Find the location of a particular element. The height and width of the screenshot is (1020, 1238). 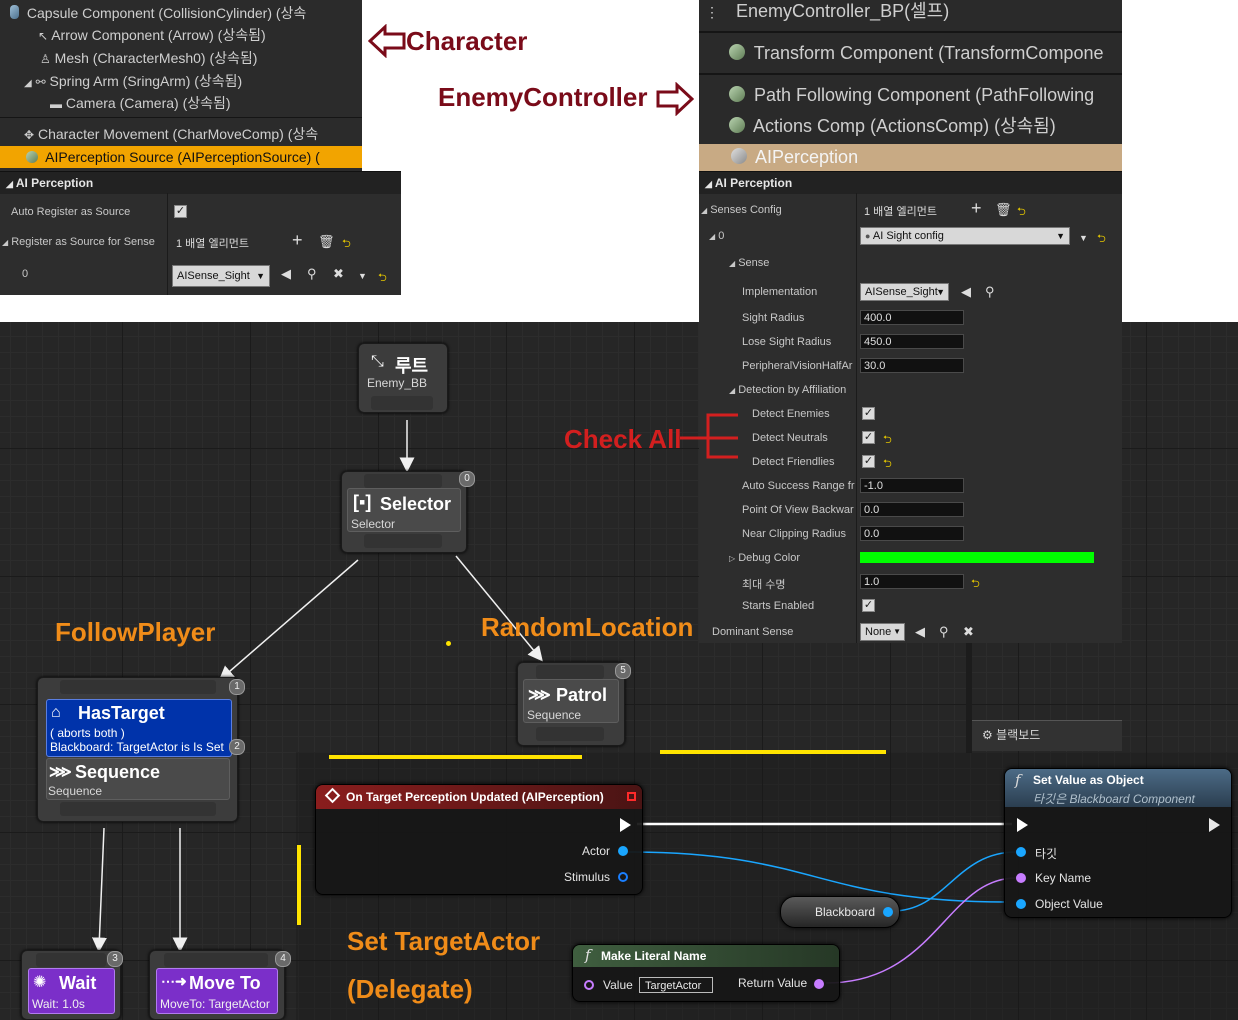

sequence-icon: ⋙ is located at coordinates (60, 772).